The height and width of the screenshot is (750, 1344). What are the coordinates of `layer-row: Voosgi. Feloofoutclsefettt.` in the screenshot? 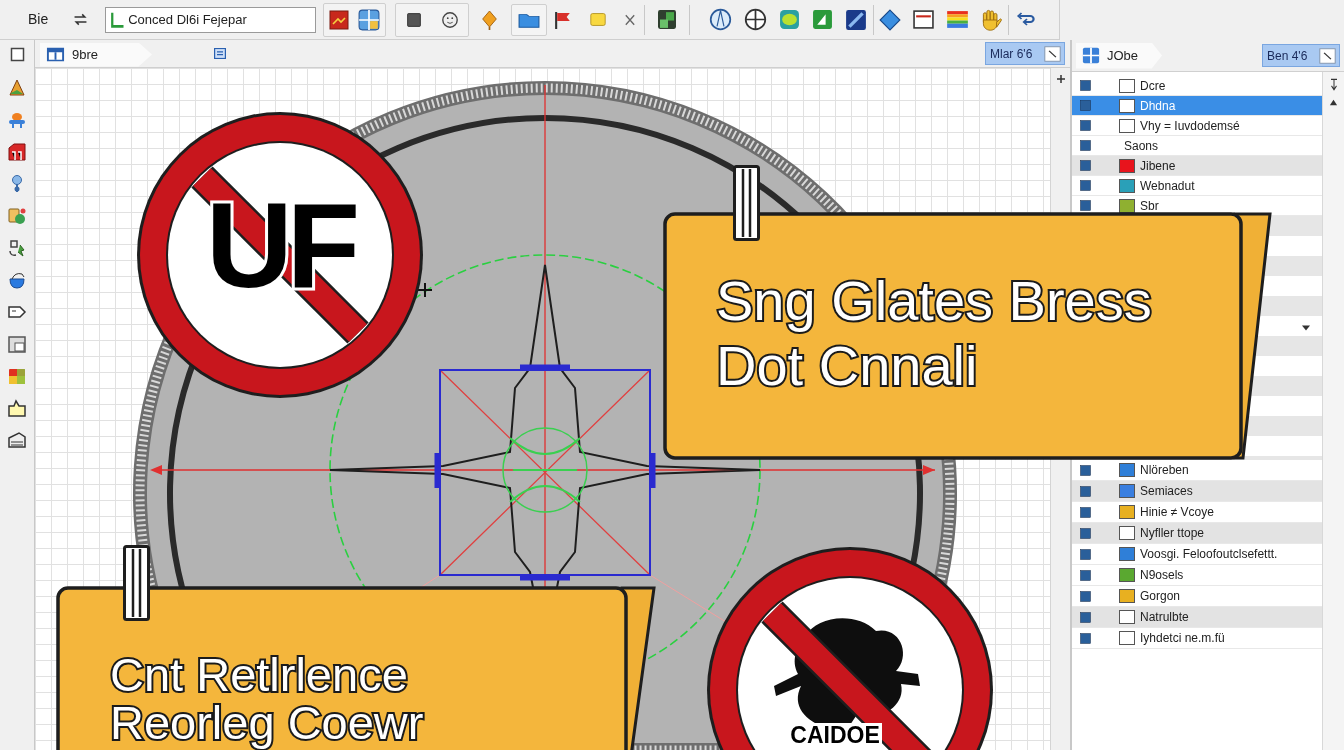 It's located at (1197, 554).